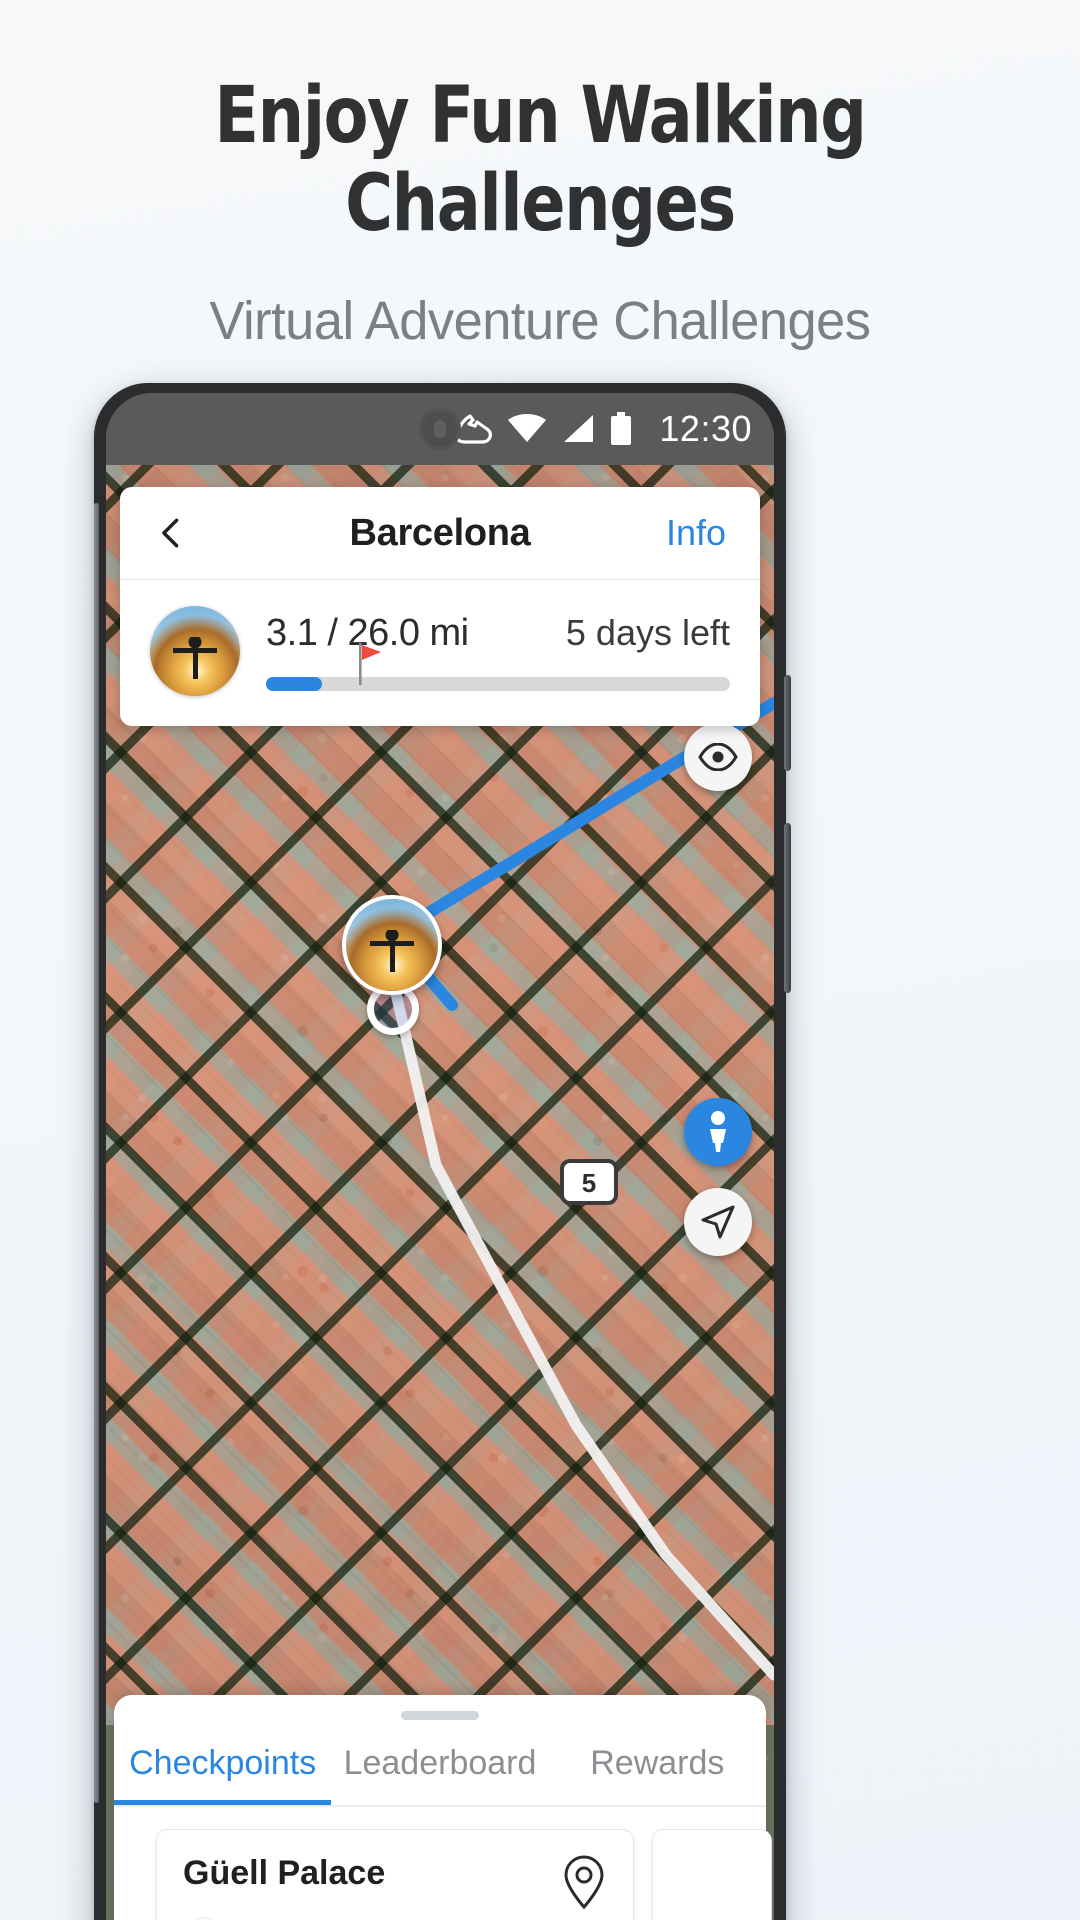 The image size is (1080, 1920). Describe the element at coordinates (540, 321) in the screenshot. I see `page-subtitle: Virtual Adventure Challenges` at that location.